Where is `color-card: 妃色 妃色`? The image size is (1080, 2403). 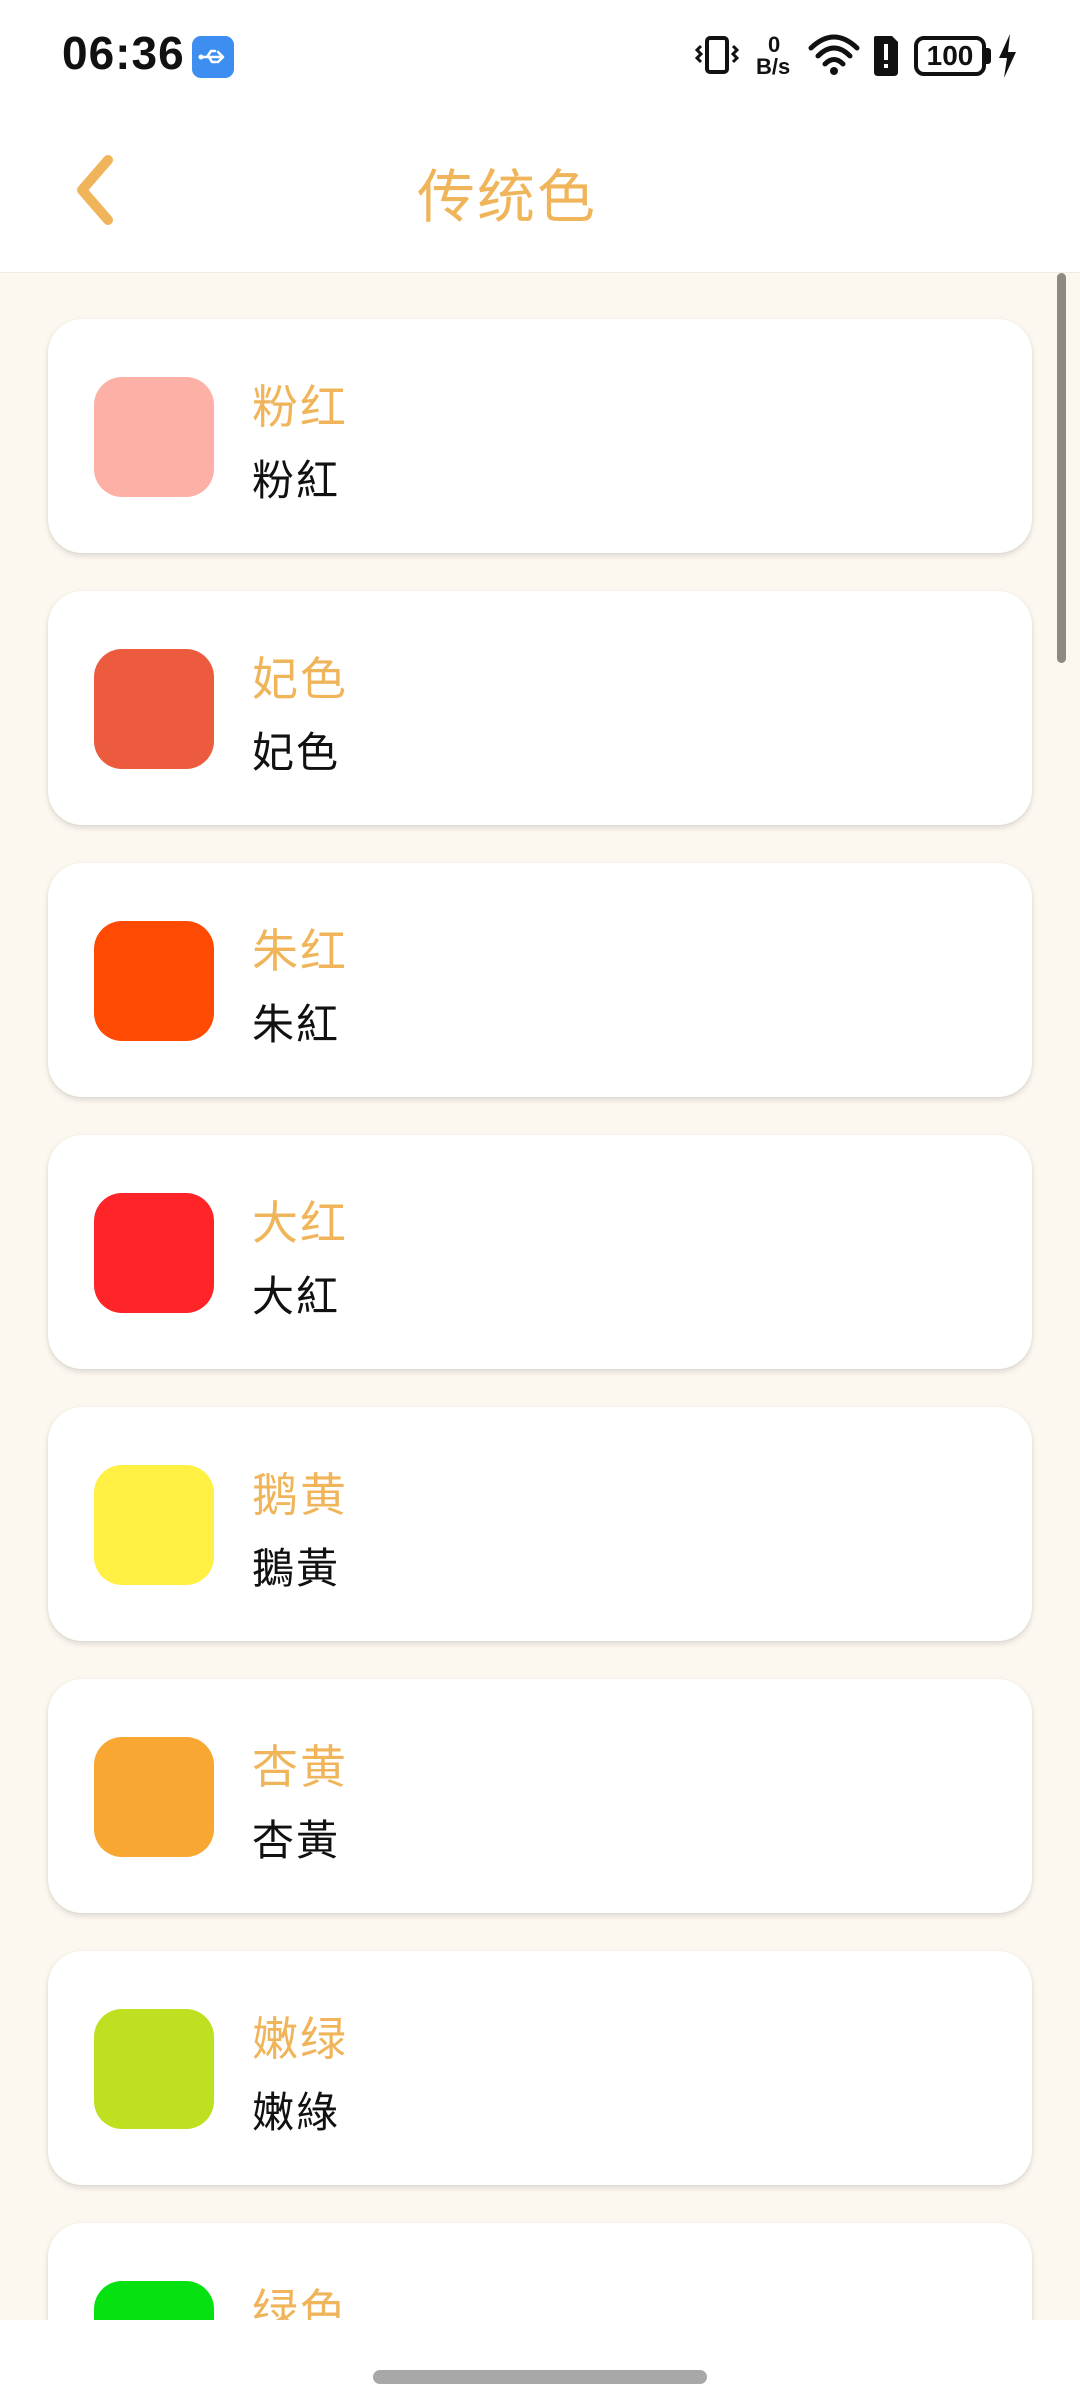 color-card: 妃色 妃色 is located at coordinates (540, 708).